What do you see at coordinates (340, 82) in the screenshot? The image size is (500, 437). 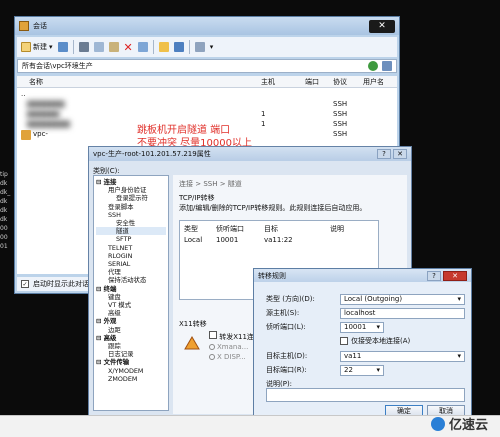 I see `column-protocol: 协议` at bounding box center [340, 82].